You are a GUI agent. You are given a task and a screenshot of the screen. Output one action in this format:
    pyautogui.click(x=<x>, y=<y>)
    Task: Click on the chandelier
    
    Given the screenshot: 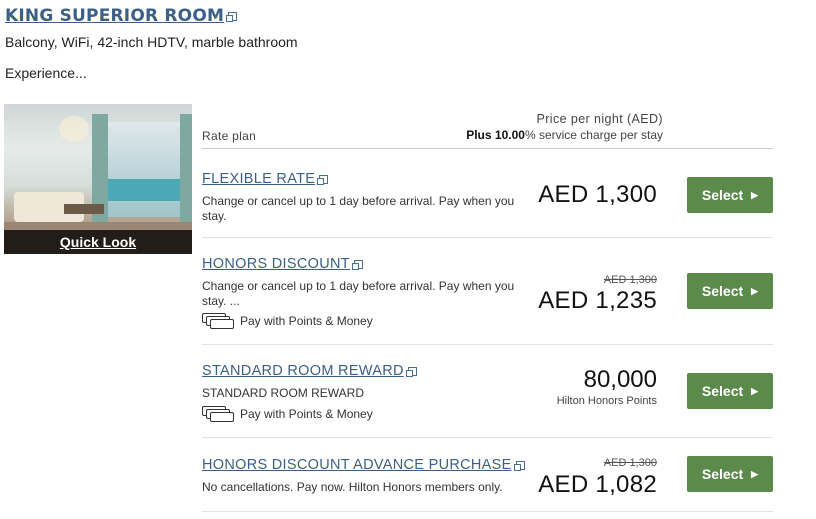 What is the action you would take?
    pyautogui.click(x=74, y=129)
    